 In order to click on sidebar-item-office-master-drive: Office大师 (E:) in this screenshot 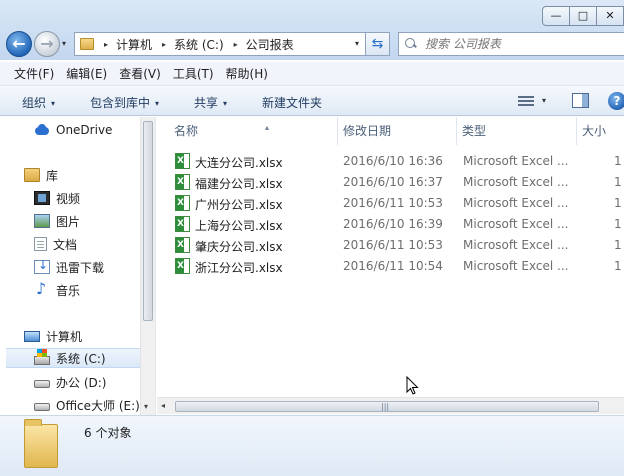, I will do `click(87, 405)`.